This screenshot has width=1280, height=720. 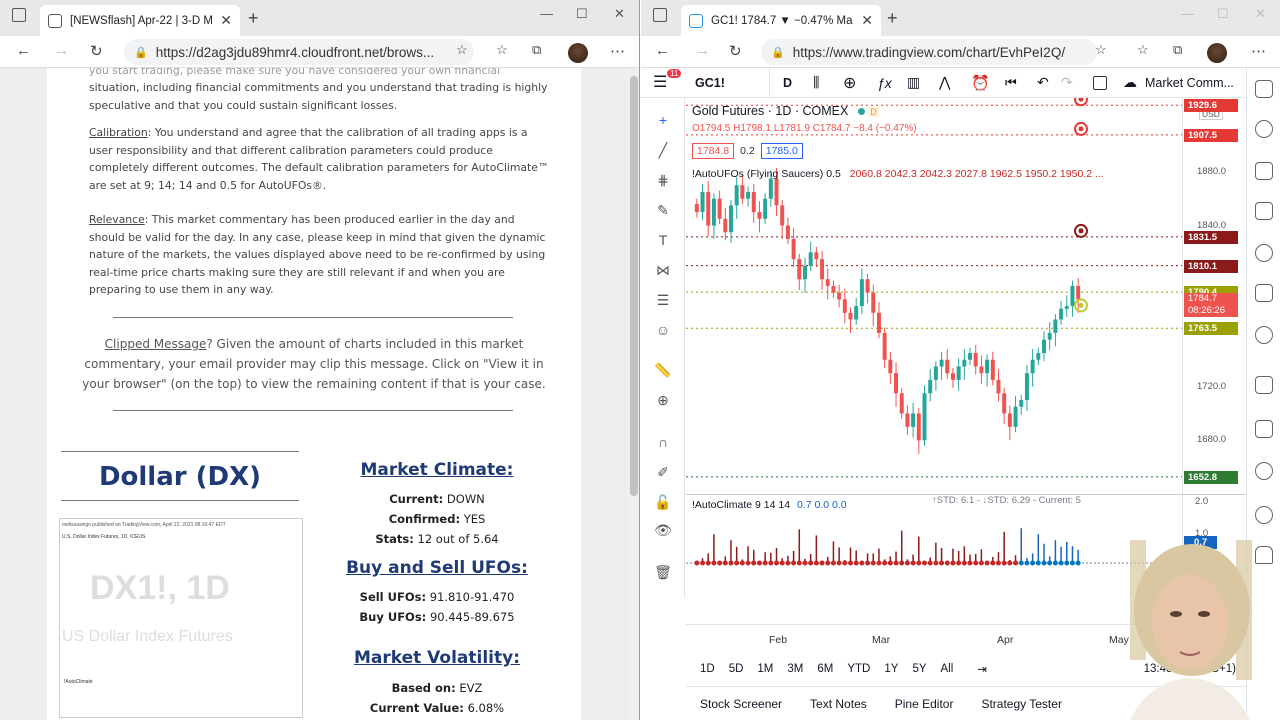 I want to click on legend-title: Gold Futures · 1D · COMEX, so click(x=770, y=111).